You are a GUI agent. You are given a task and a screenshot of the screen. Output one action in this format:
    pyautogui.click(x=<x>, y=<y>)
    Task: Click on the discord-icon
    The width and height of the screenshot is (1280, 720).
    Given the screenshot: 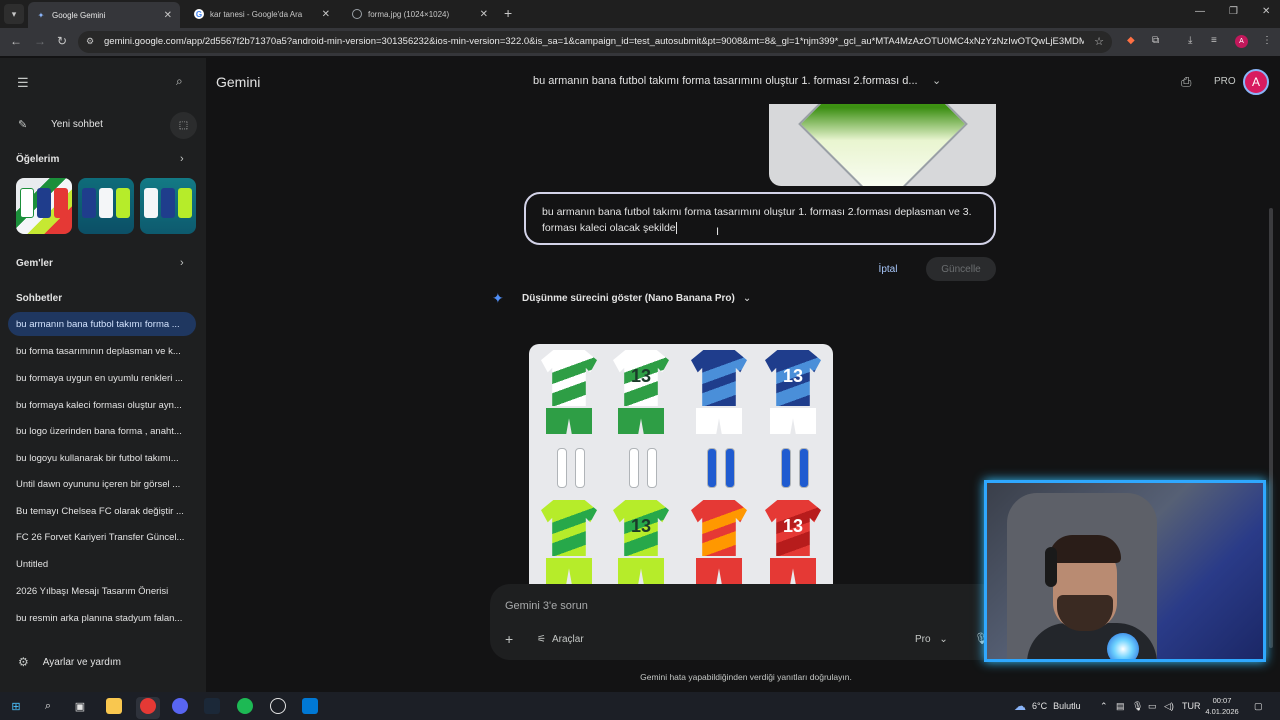 What is the action you would take?
    pyautogui.click(x=180, y=706)
    